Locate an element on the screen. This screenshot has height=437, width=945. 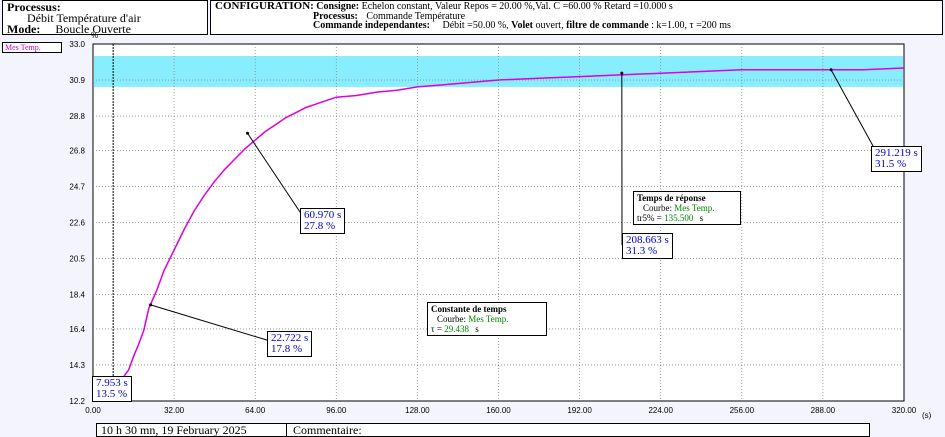
annotation-value: 31.3 % is located at coordinates (642, 251).